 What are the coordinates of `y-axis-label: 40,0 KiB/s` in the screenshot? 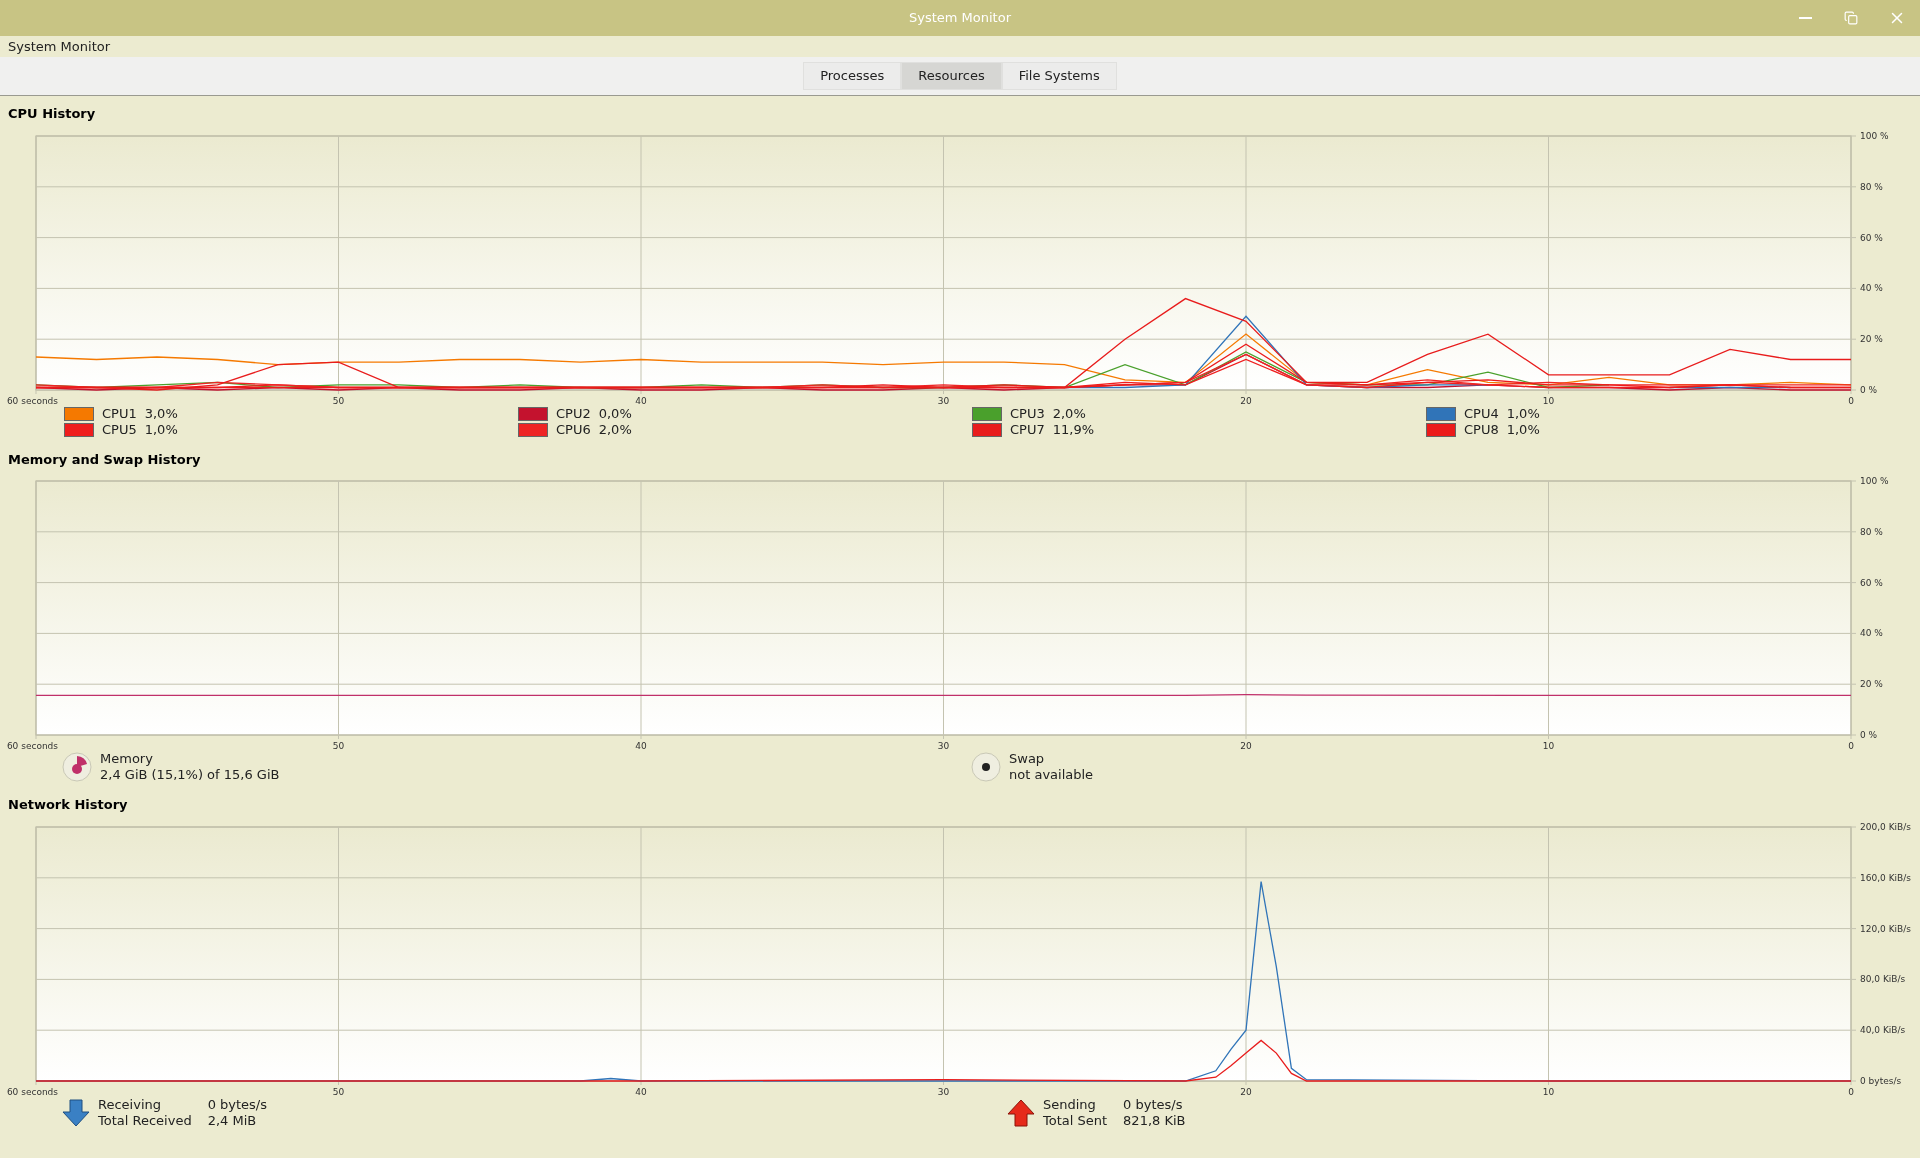 It's located at (1883, 1029).